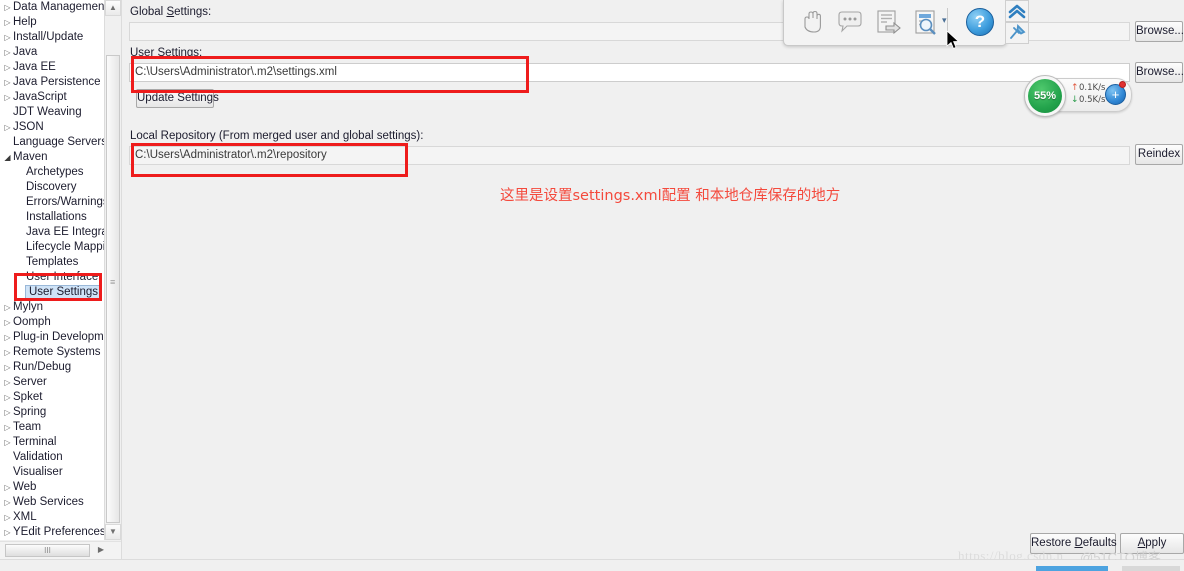 Image resolution: width=1184 pixels, height=571 pixels. I want to click on toolbar-side-buttons, so click(1017, 22).